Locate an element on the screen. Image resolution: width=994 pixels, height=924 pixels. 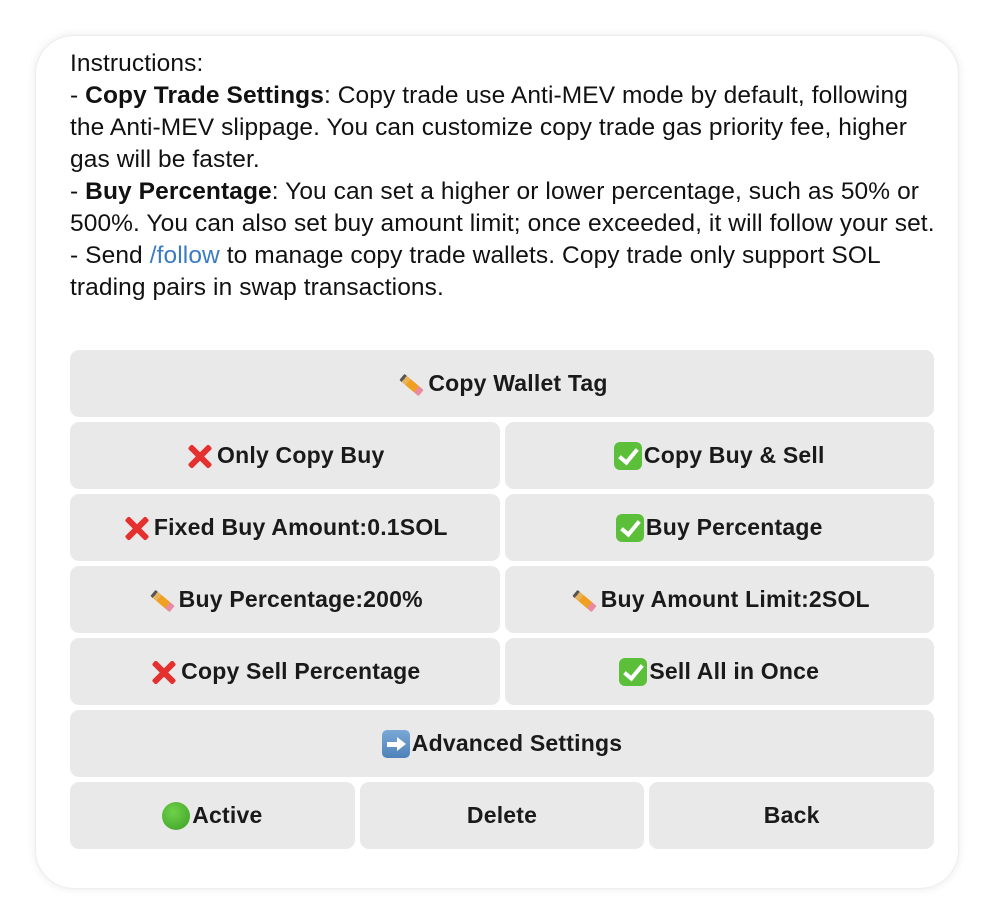
copy-buy-sell-button: Copy Buy & Sell is located at coordinates (719, 455).